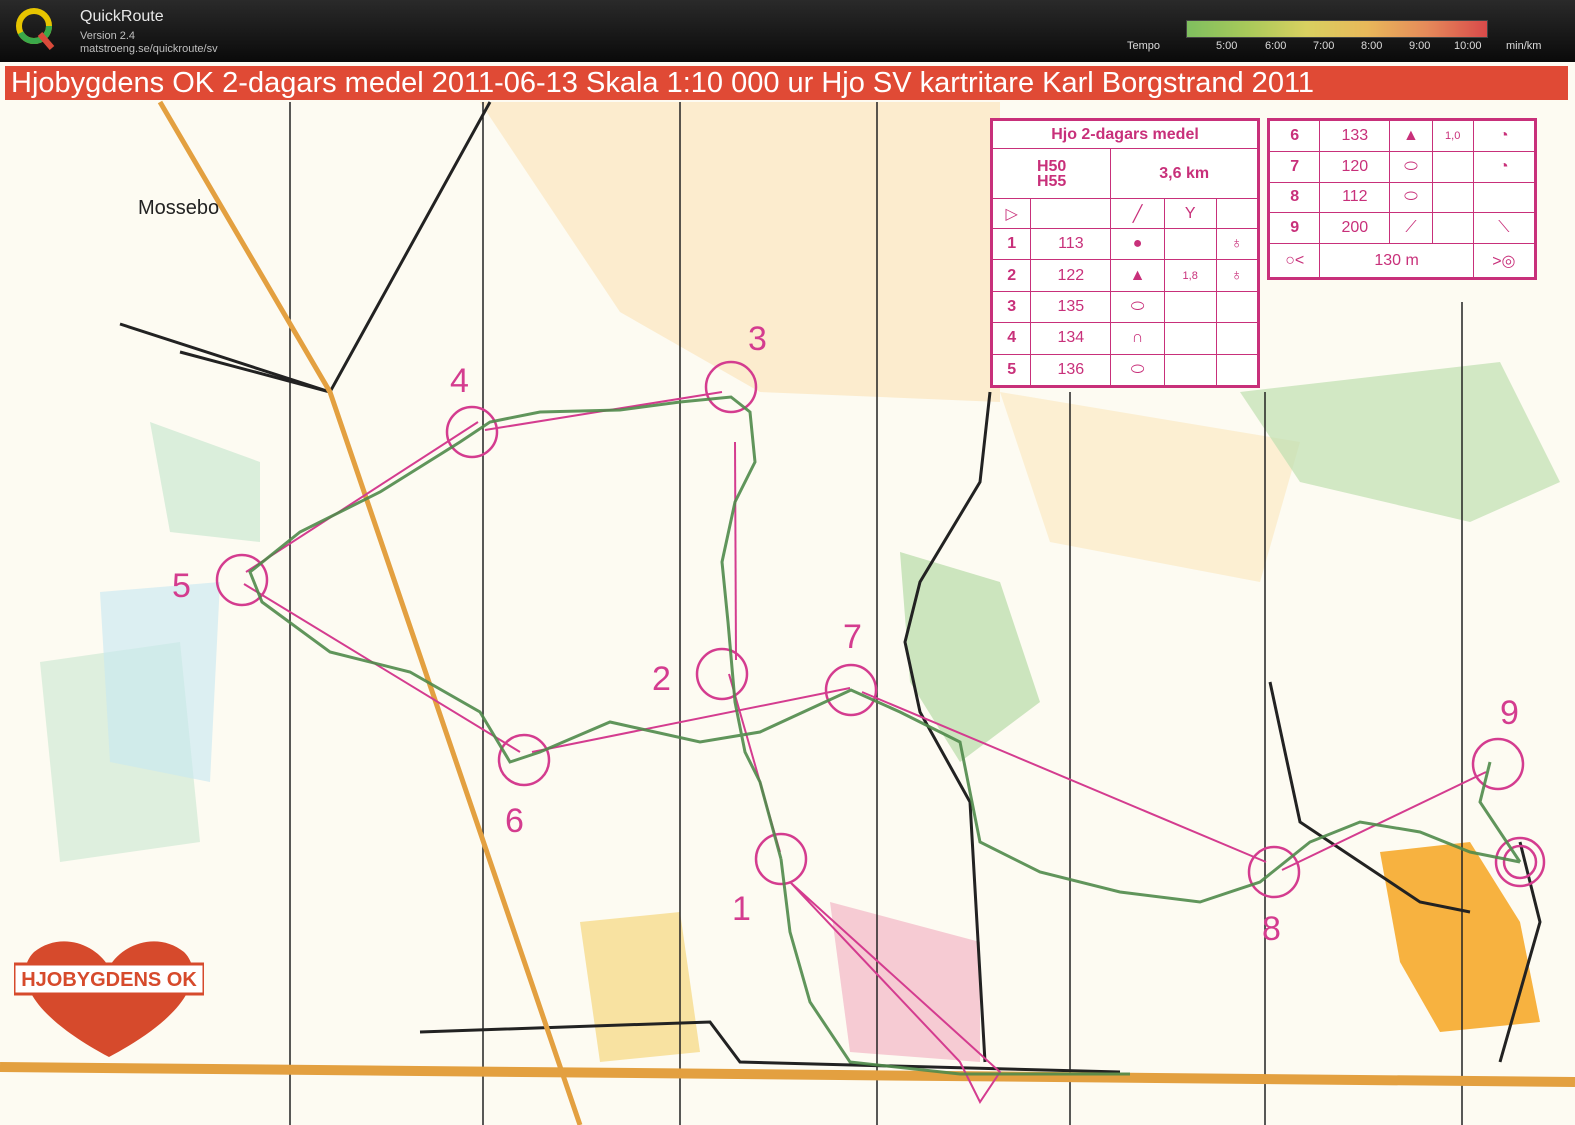 The height and width of the screenshot is (1125, 1575). Describe the element at coordinates (741, 909) in the screenshot. I see `control-label-1: 1` at that location.